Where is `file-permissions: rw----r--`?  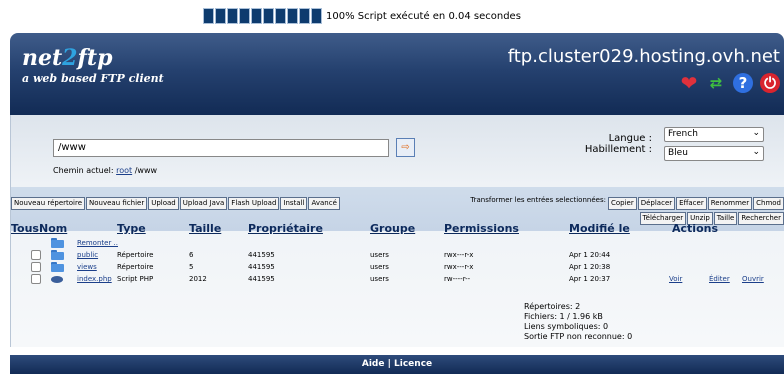
file-permissions: rw----r-- is located at coordinates (457, 279).